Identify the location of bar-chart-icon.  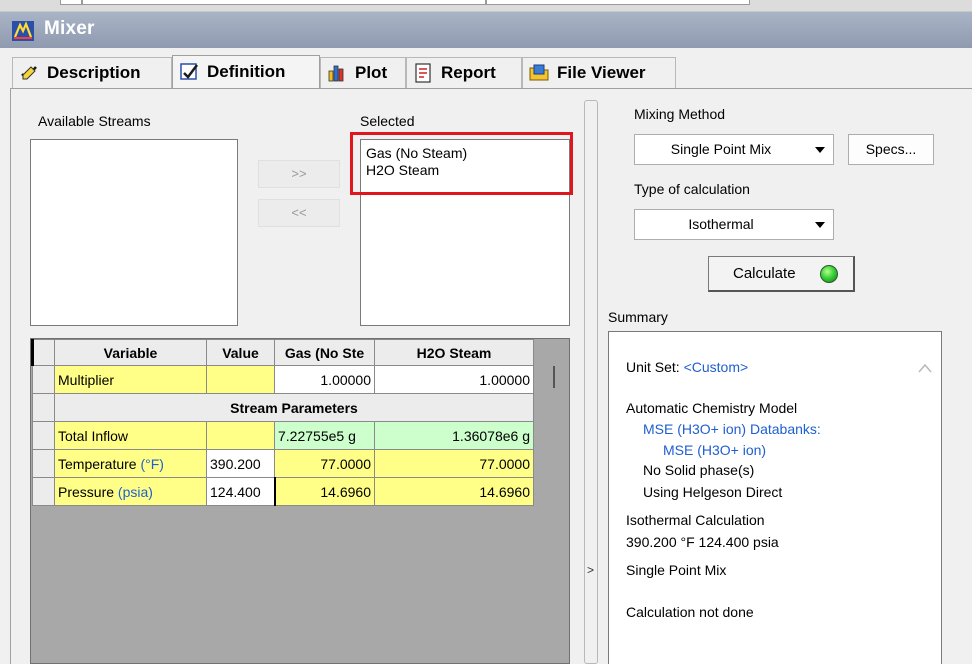
(336, 73).